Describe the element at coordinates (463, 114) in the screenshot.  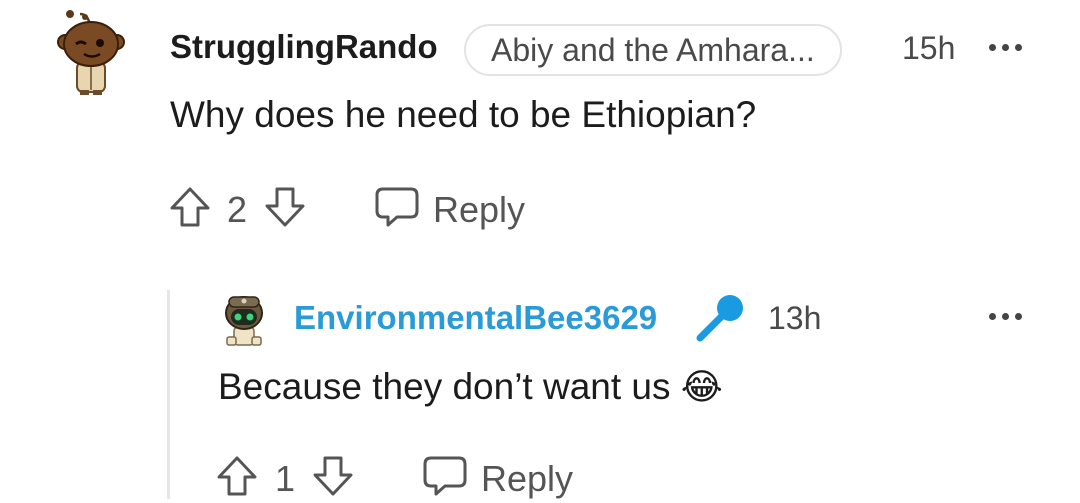
I see `comment-body: Why does he need to be Ethiopian?` at that location.